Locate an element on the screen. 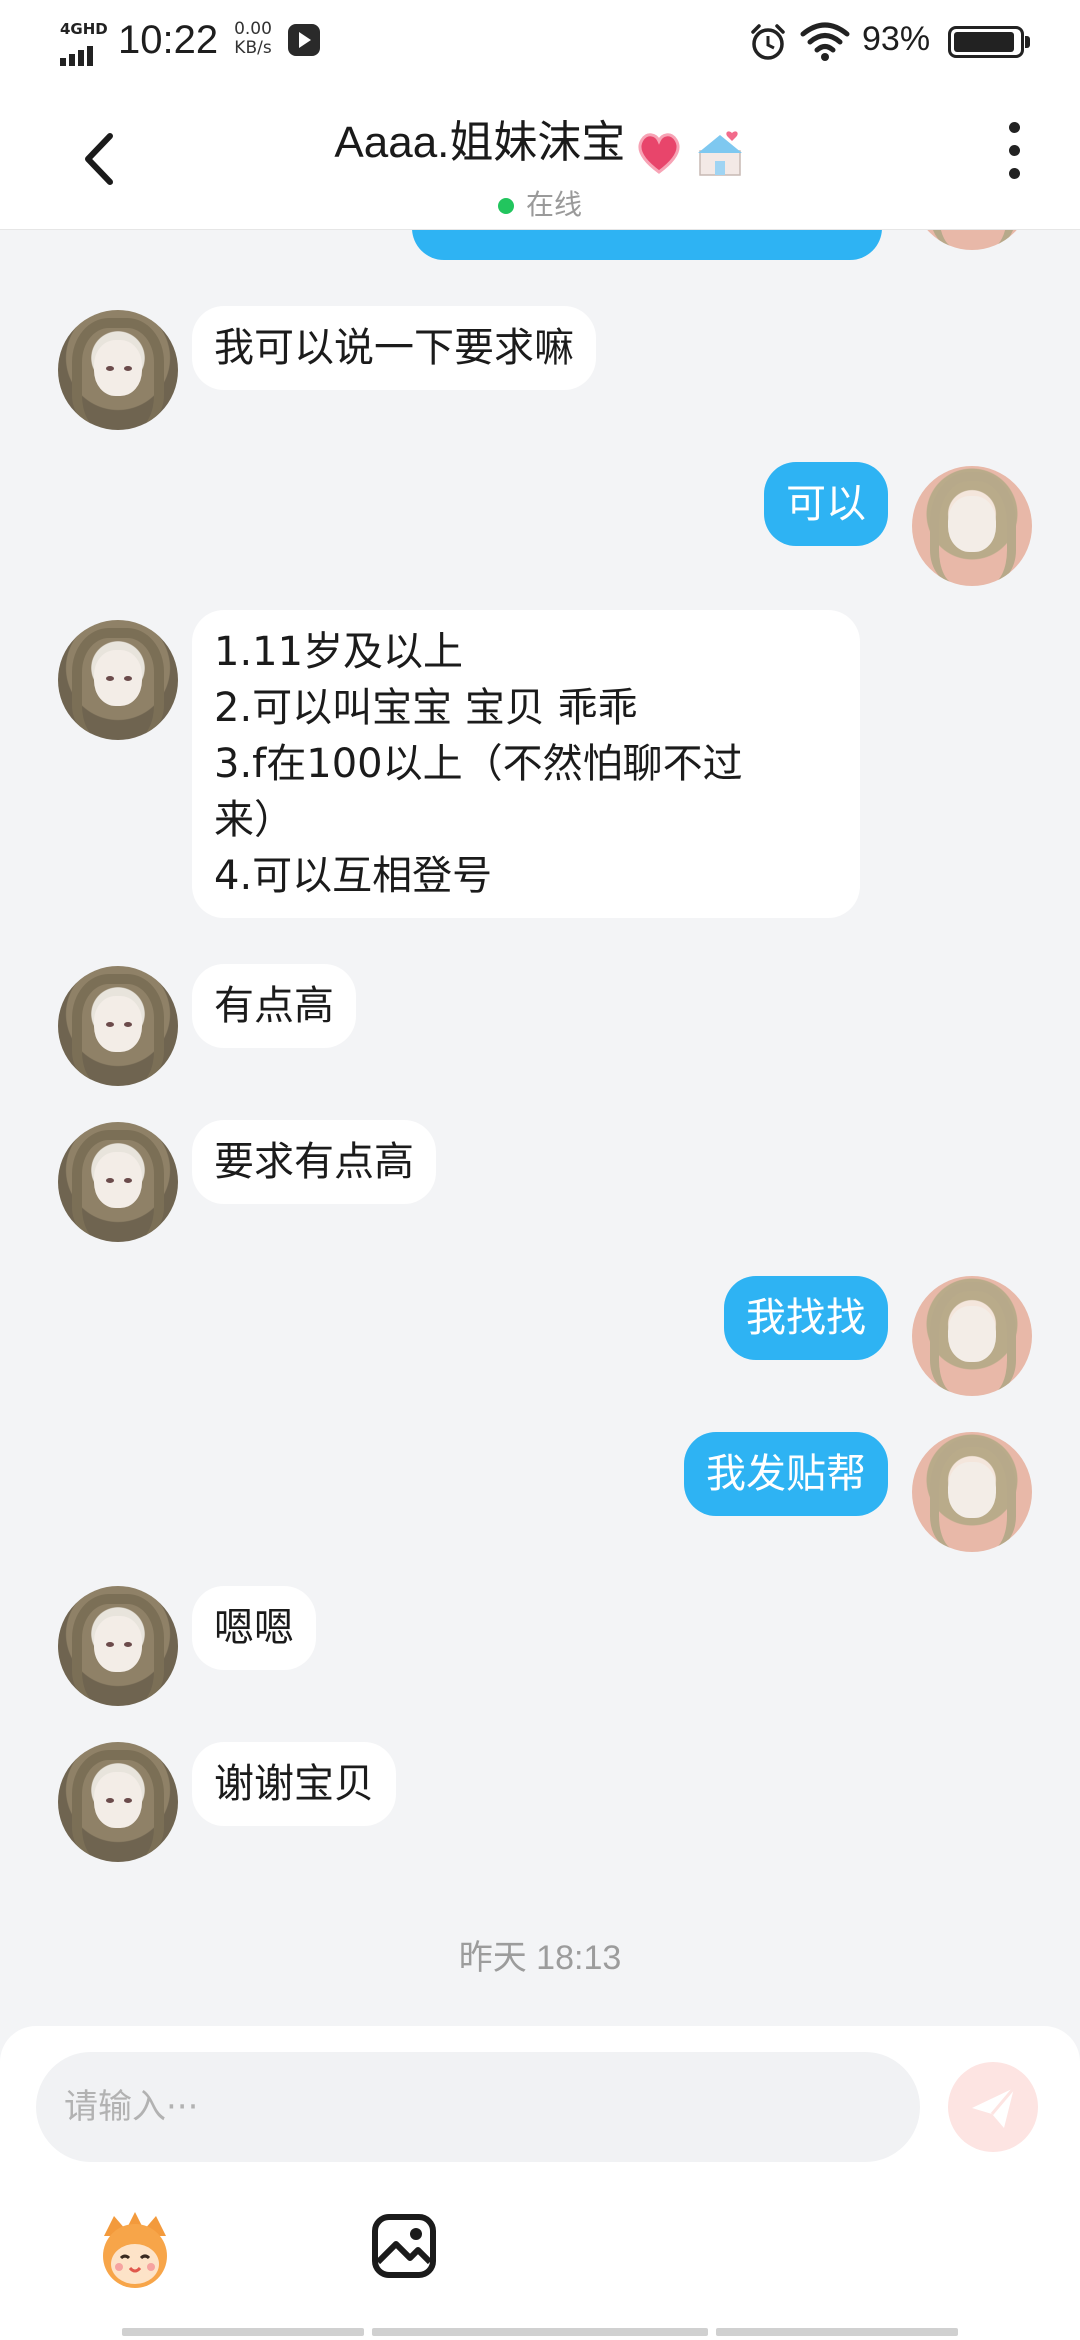  status-time: 10:22 is located at coordinates (168, 40).